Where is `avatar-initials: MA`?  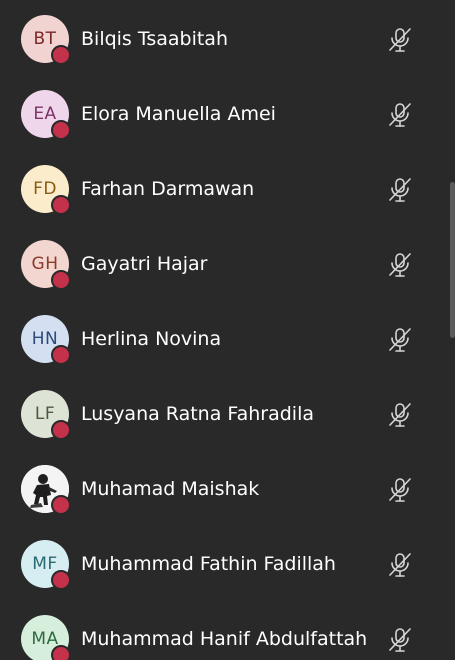 avatar-initials: MA is located at coordinates (45, 638).